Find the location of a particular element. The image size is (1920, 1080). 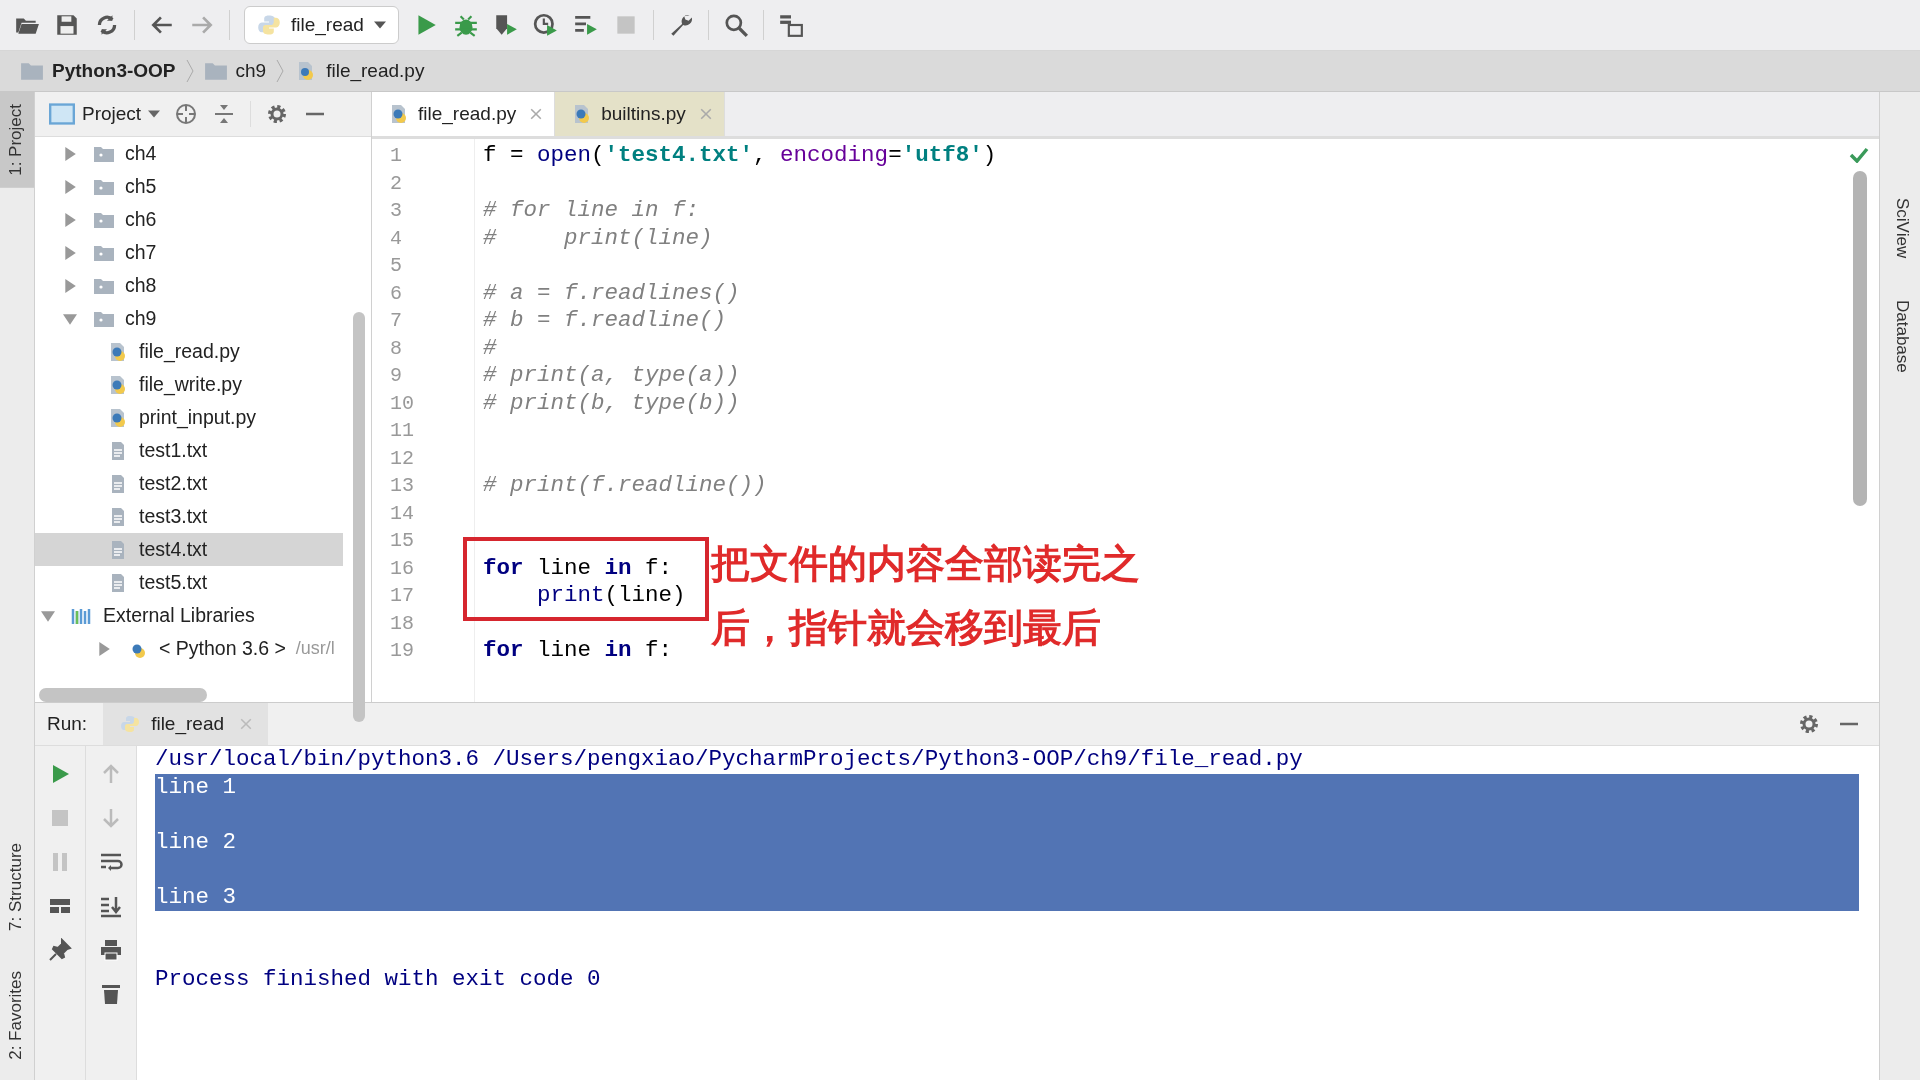

line-number: 1 is located at coordinates (396, 156).